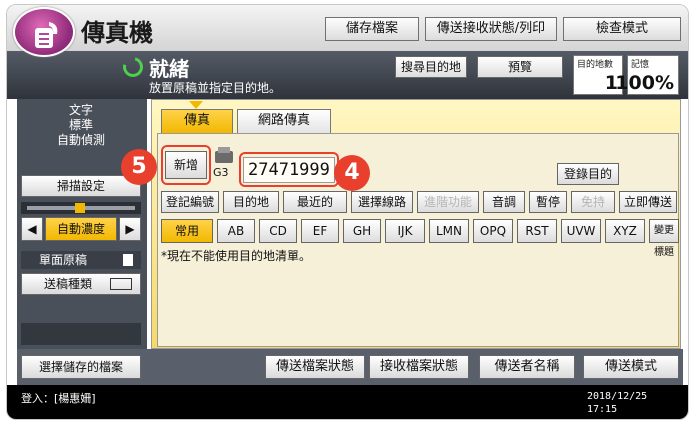  I want to click on send-type-label: 送稿種類, so click(68, 284).